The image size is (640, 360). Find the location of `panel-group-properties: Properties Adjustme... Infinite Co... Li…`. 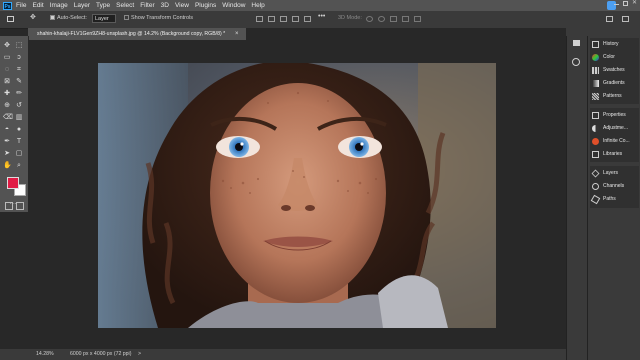

panel-group-properties: Properties Adjustme... Infinite Co... Li… is located at coordinates (614, 135).